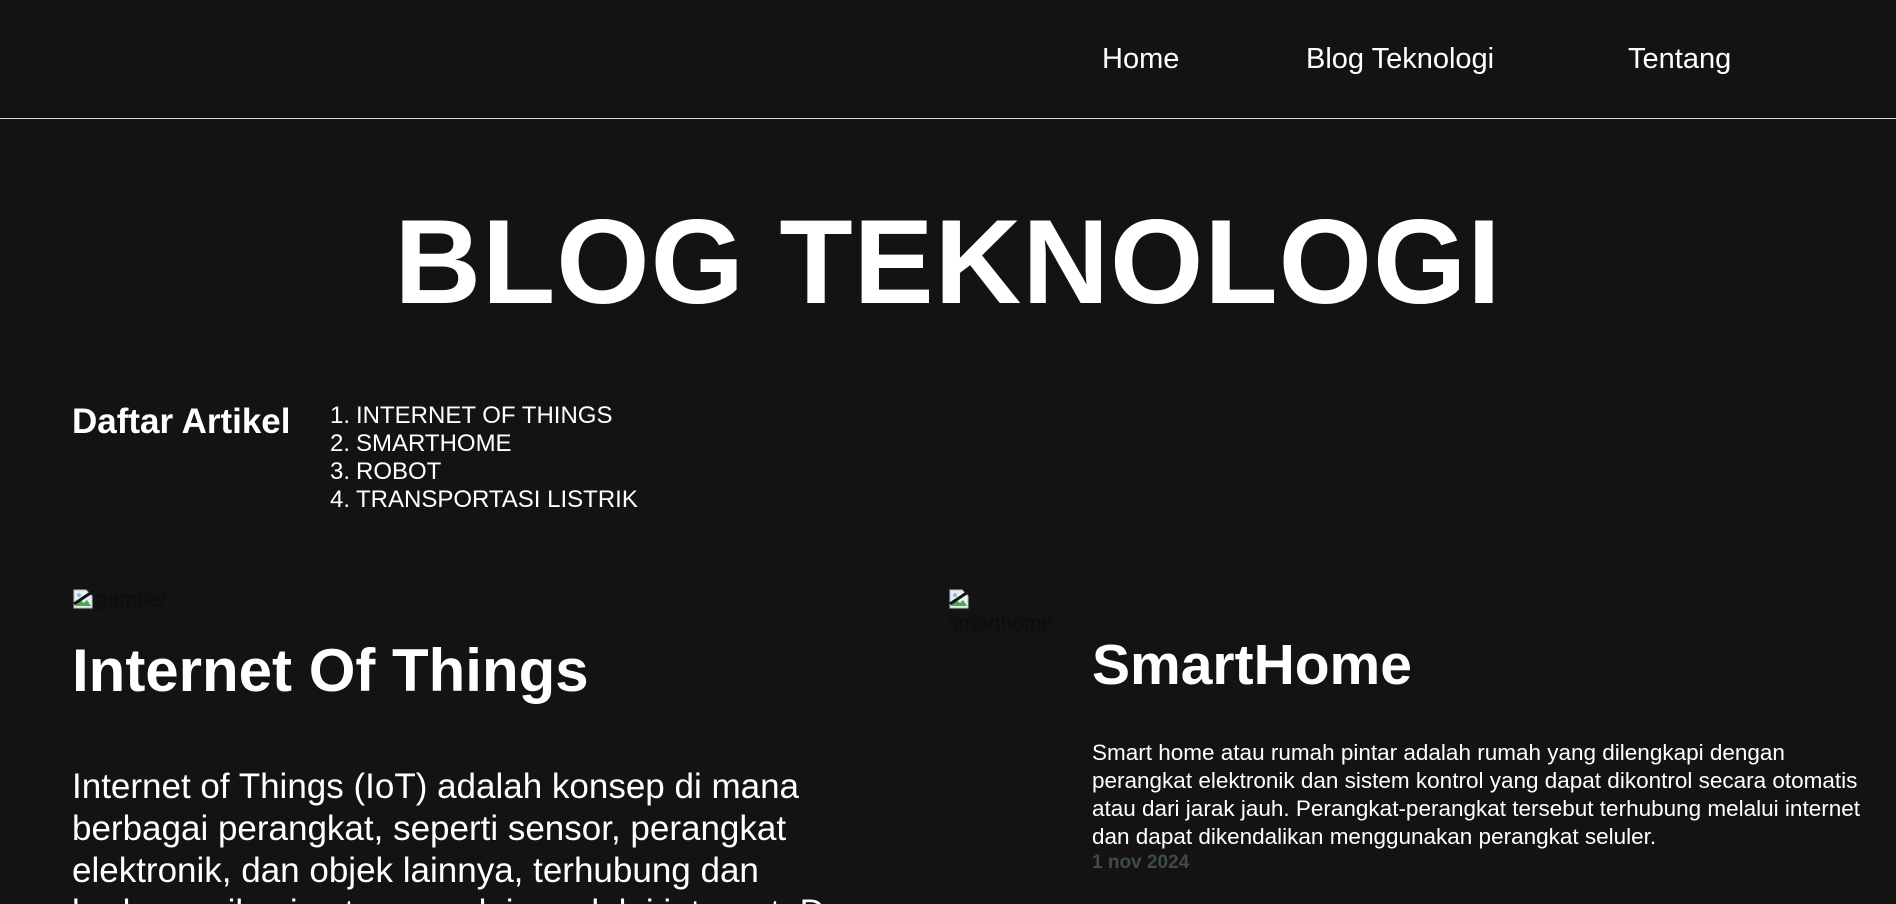  I want to click on list-item-label: ROBOT, so click(399, 471).